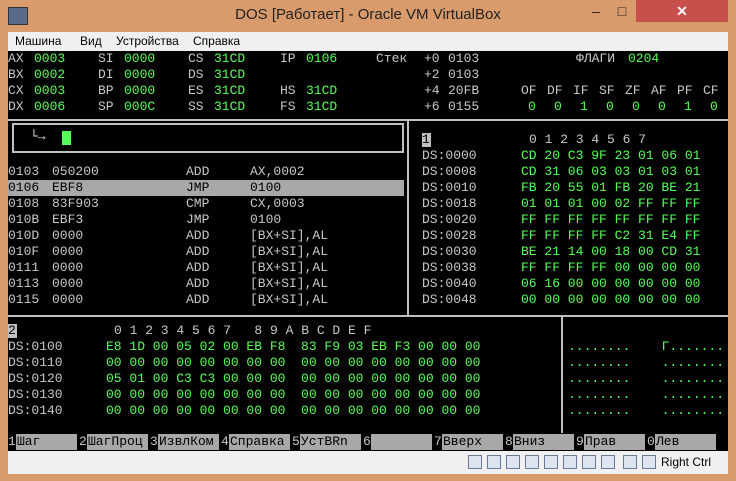 This screenshot has height=481, width=736. I want to click on dump1-bytes: CD 31 06 03 03 01 03 01, so click(610, 172).